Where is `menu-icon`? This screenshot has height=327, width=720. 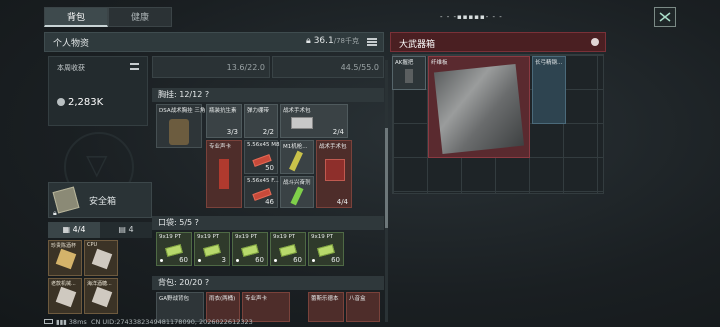 menu-icon is located at coordinates (372, 42).